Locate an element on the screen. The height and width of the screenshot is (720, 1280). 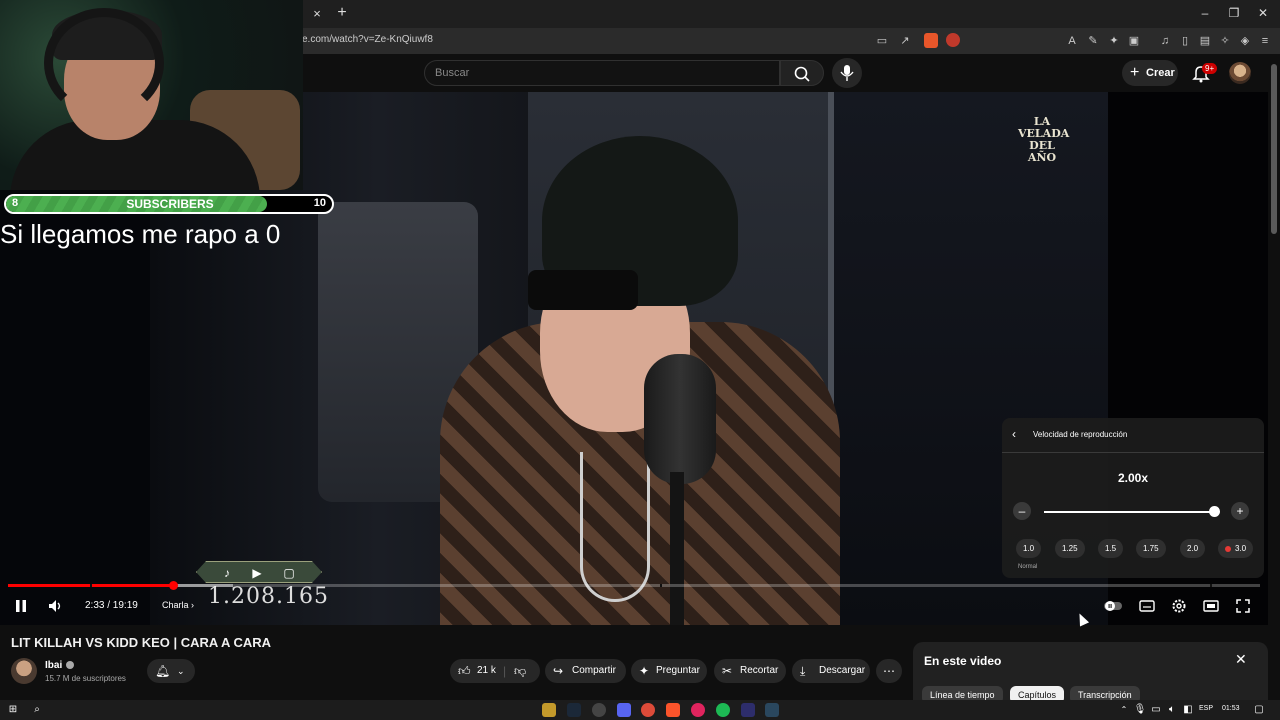
tray-app-icon: ◧ is located at coordinates (1188, 710).